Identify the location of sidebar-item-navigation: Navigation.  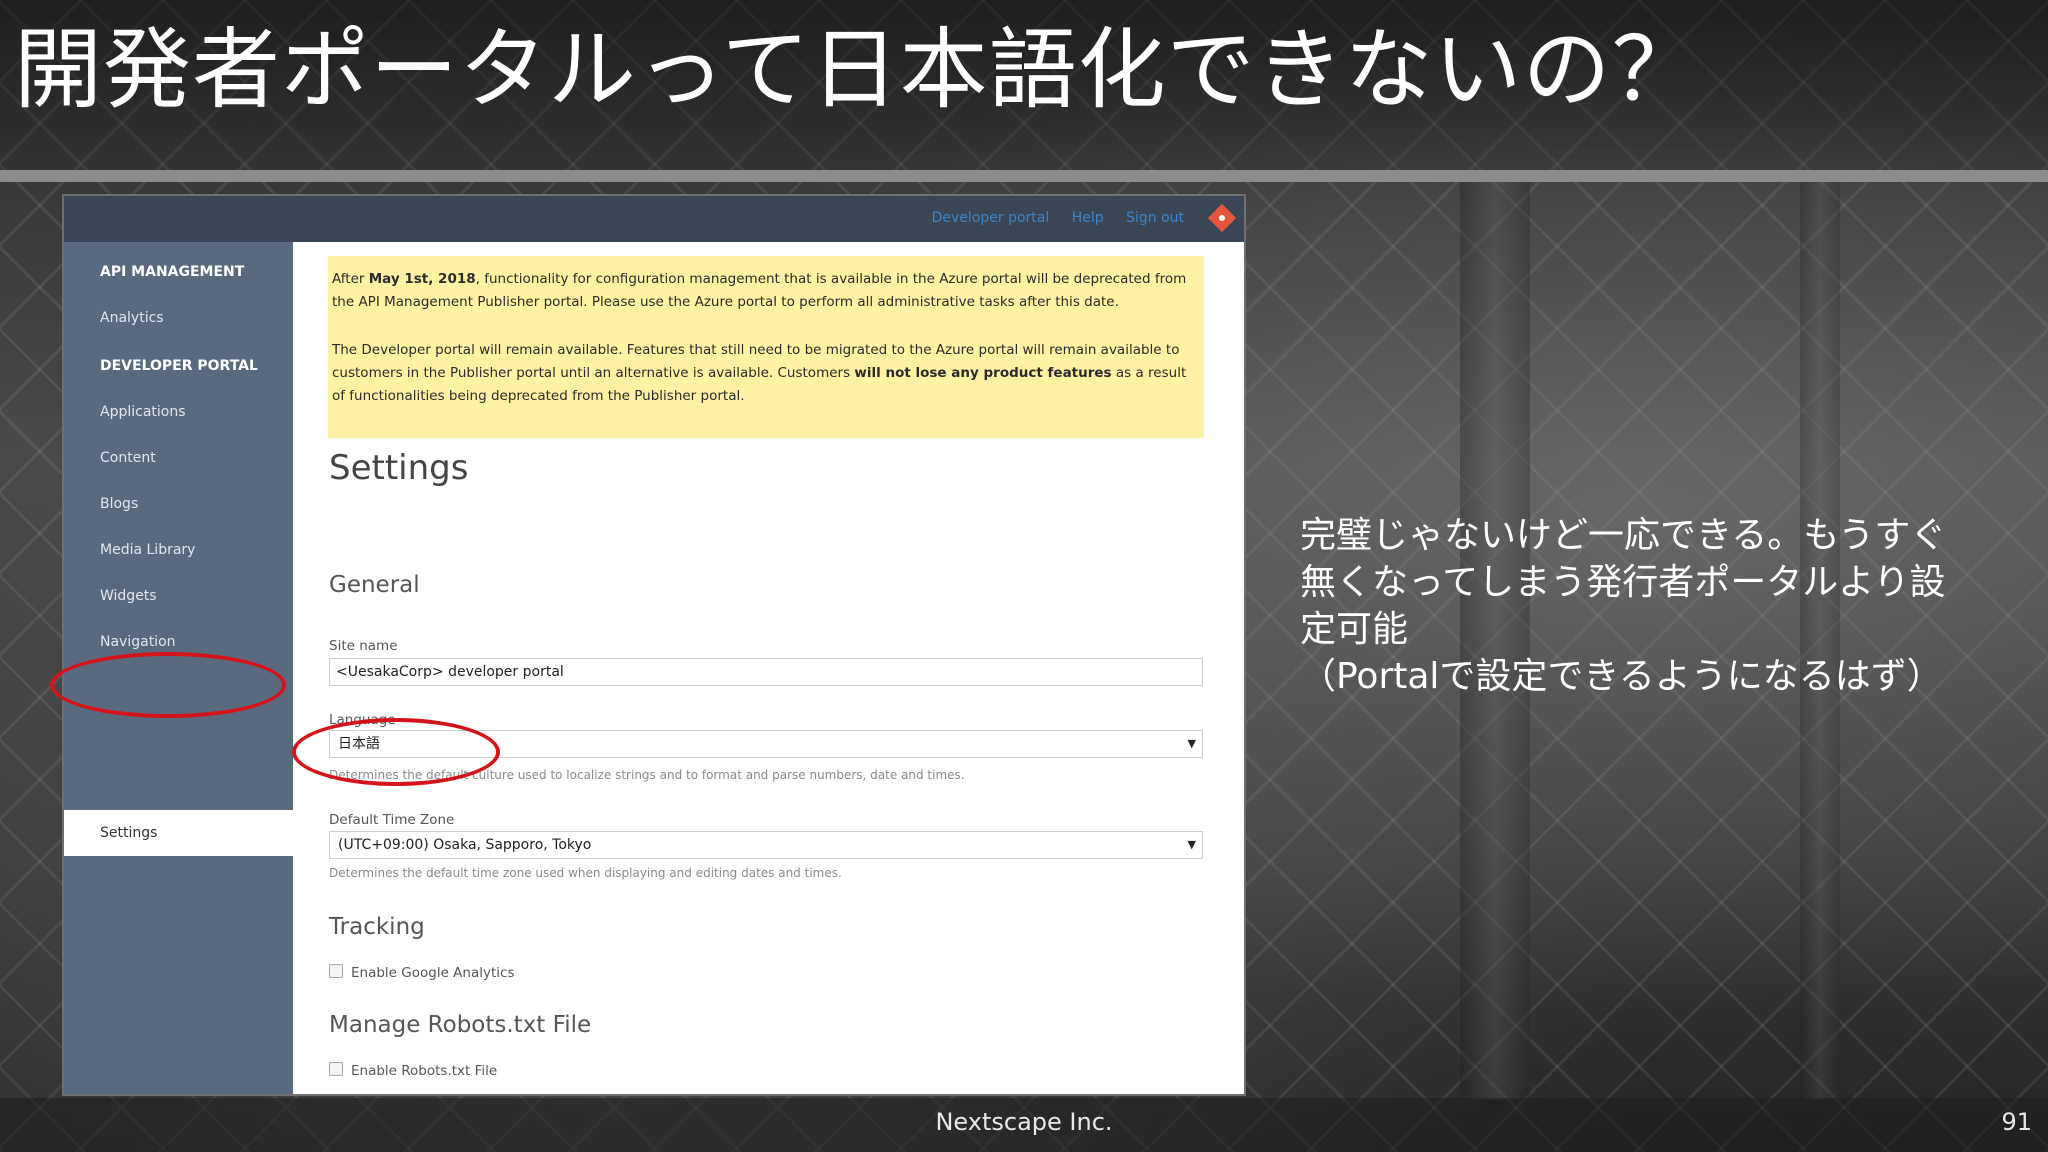
(138, 642).